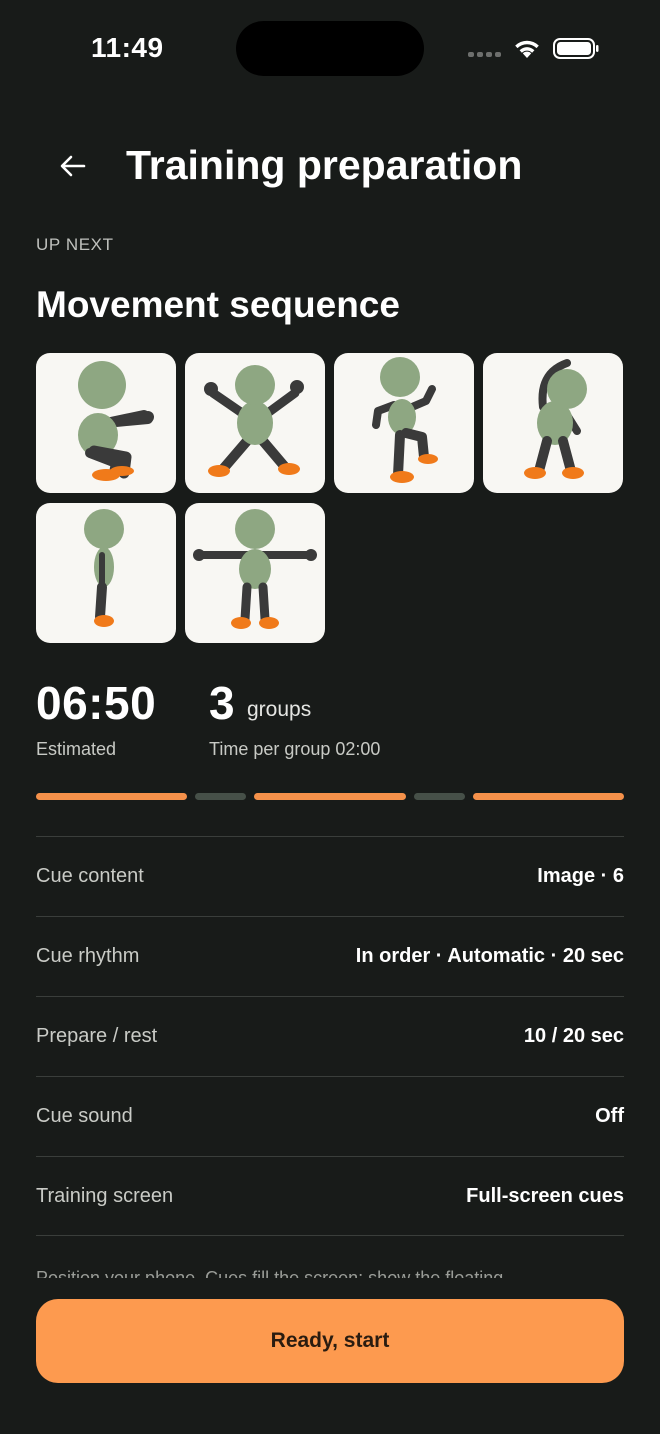 This screenshot has height=1434, width=660. I want to click on movement-thumbnail-t-pose, so click(255, 573).